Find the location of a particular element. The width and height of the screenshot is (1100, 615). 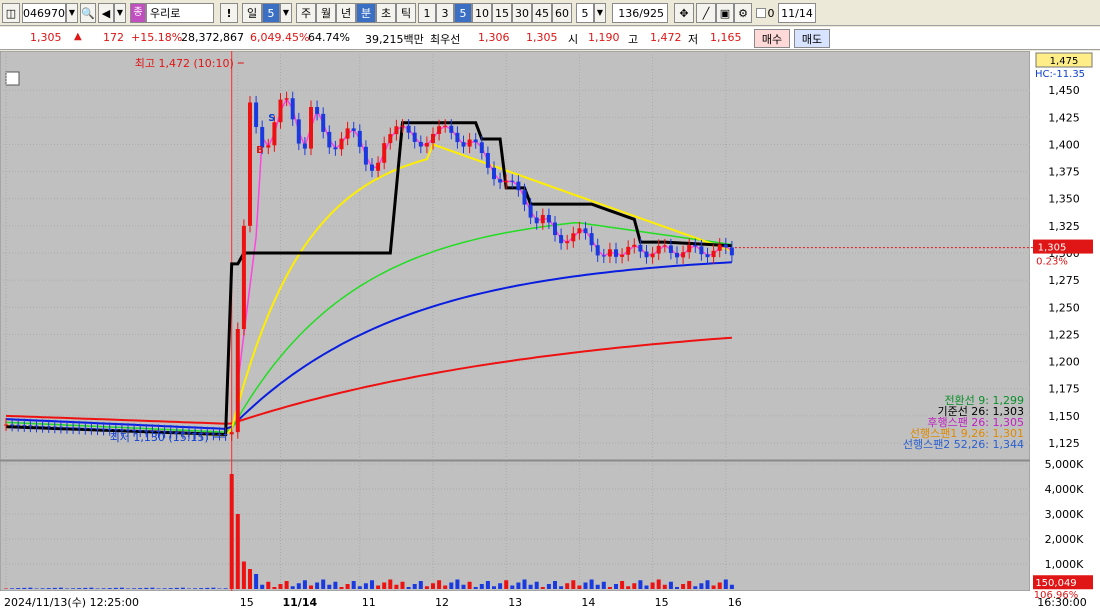

name-display: 우리로 is located at coordinates (180, 13).